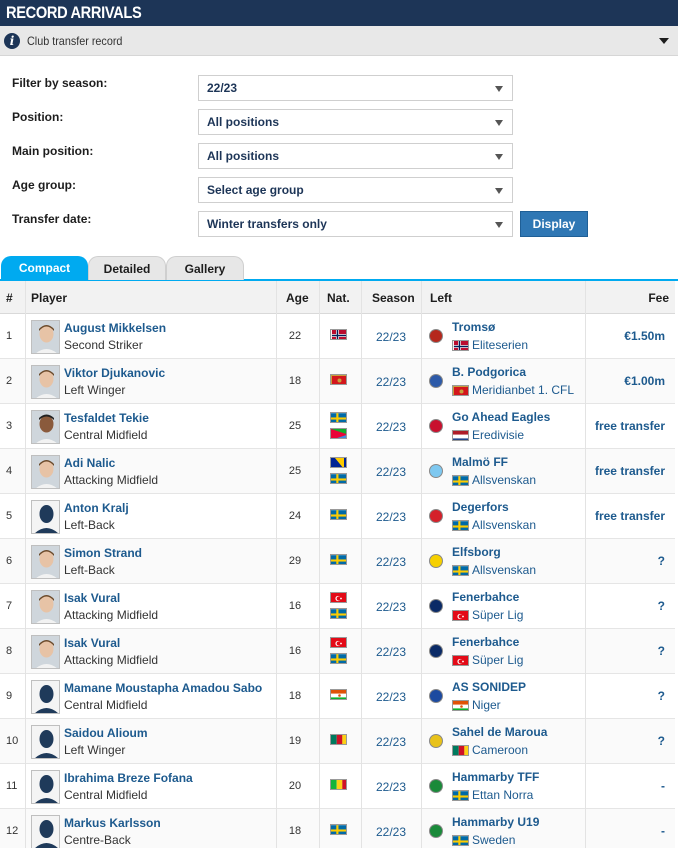  Describe the element at coordinates (644, 336) in the screenshot. I see `transfer-fee-link: €1.50m` at that location.